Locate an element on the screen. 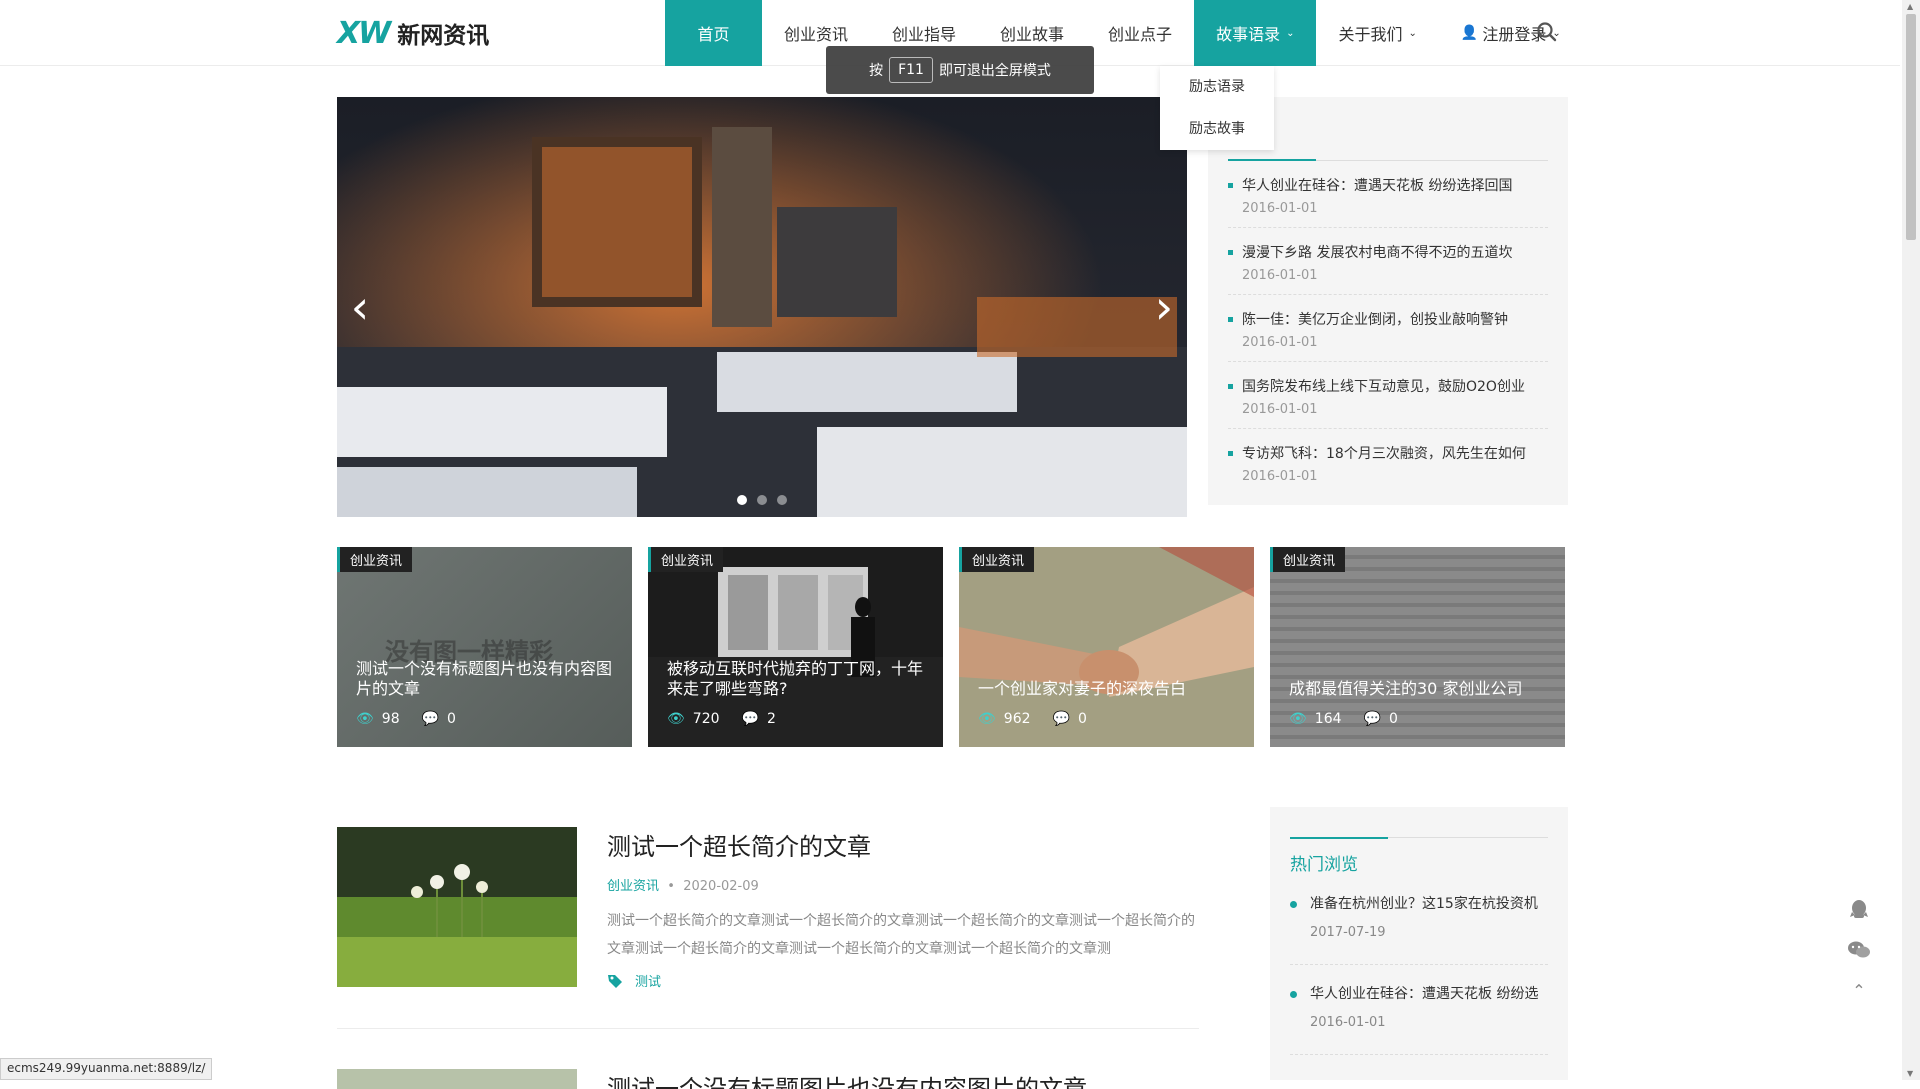  headline-date: 2016-01-01 is located at coordinates (1280, 409).